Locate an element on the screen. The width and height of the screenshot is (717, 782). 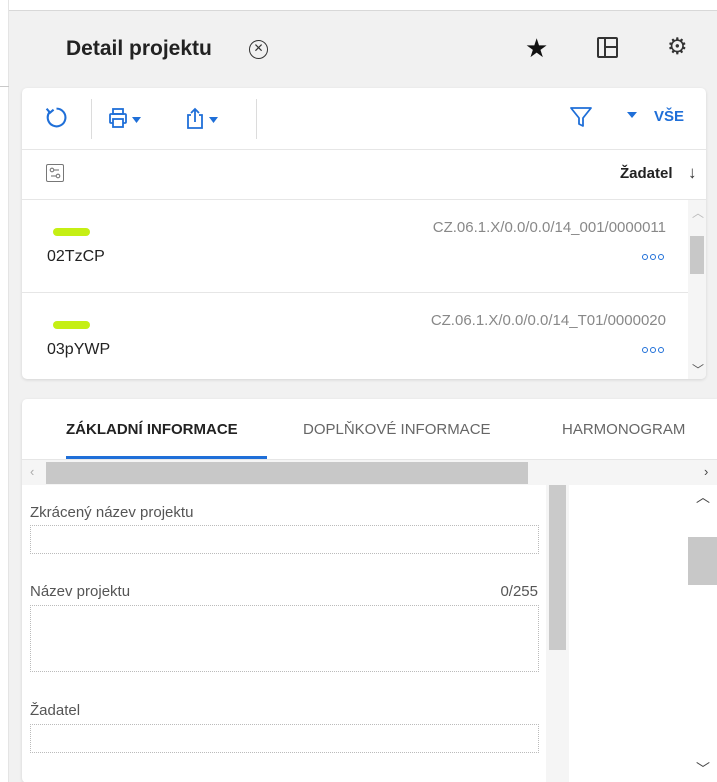
chevron-down-icon is located at coordinates (632, 115).